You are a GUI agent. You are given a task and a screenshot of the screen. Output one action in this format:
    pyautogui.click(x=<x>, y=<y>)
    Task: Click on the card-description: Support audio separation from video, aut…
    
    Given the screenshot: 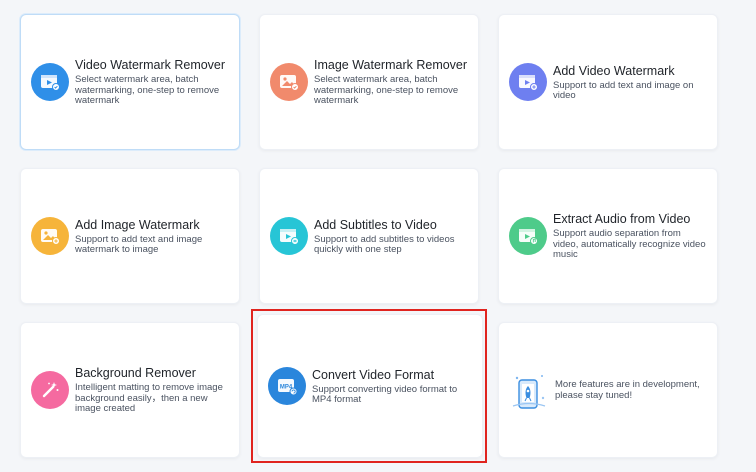 What is the action you would take?
    pyautogui.click(x=629, y=244)
    